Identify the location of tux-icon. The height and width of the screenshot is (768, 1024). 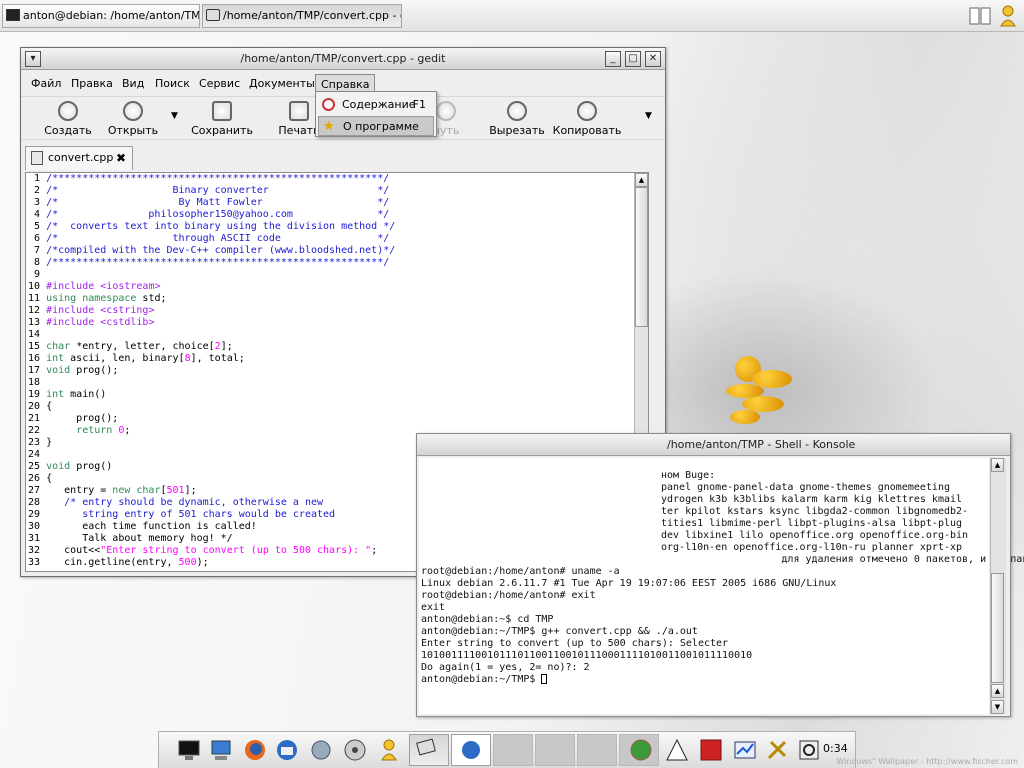
(677, 750).